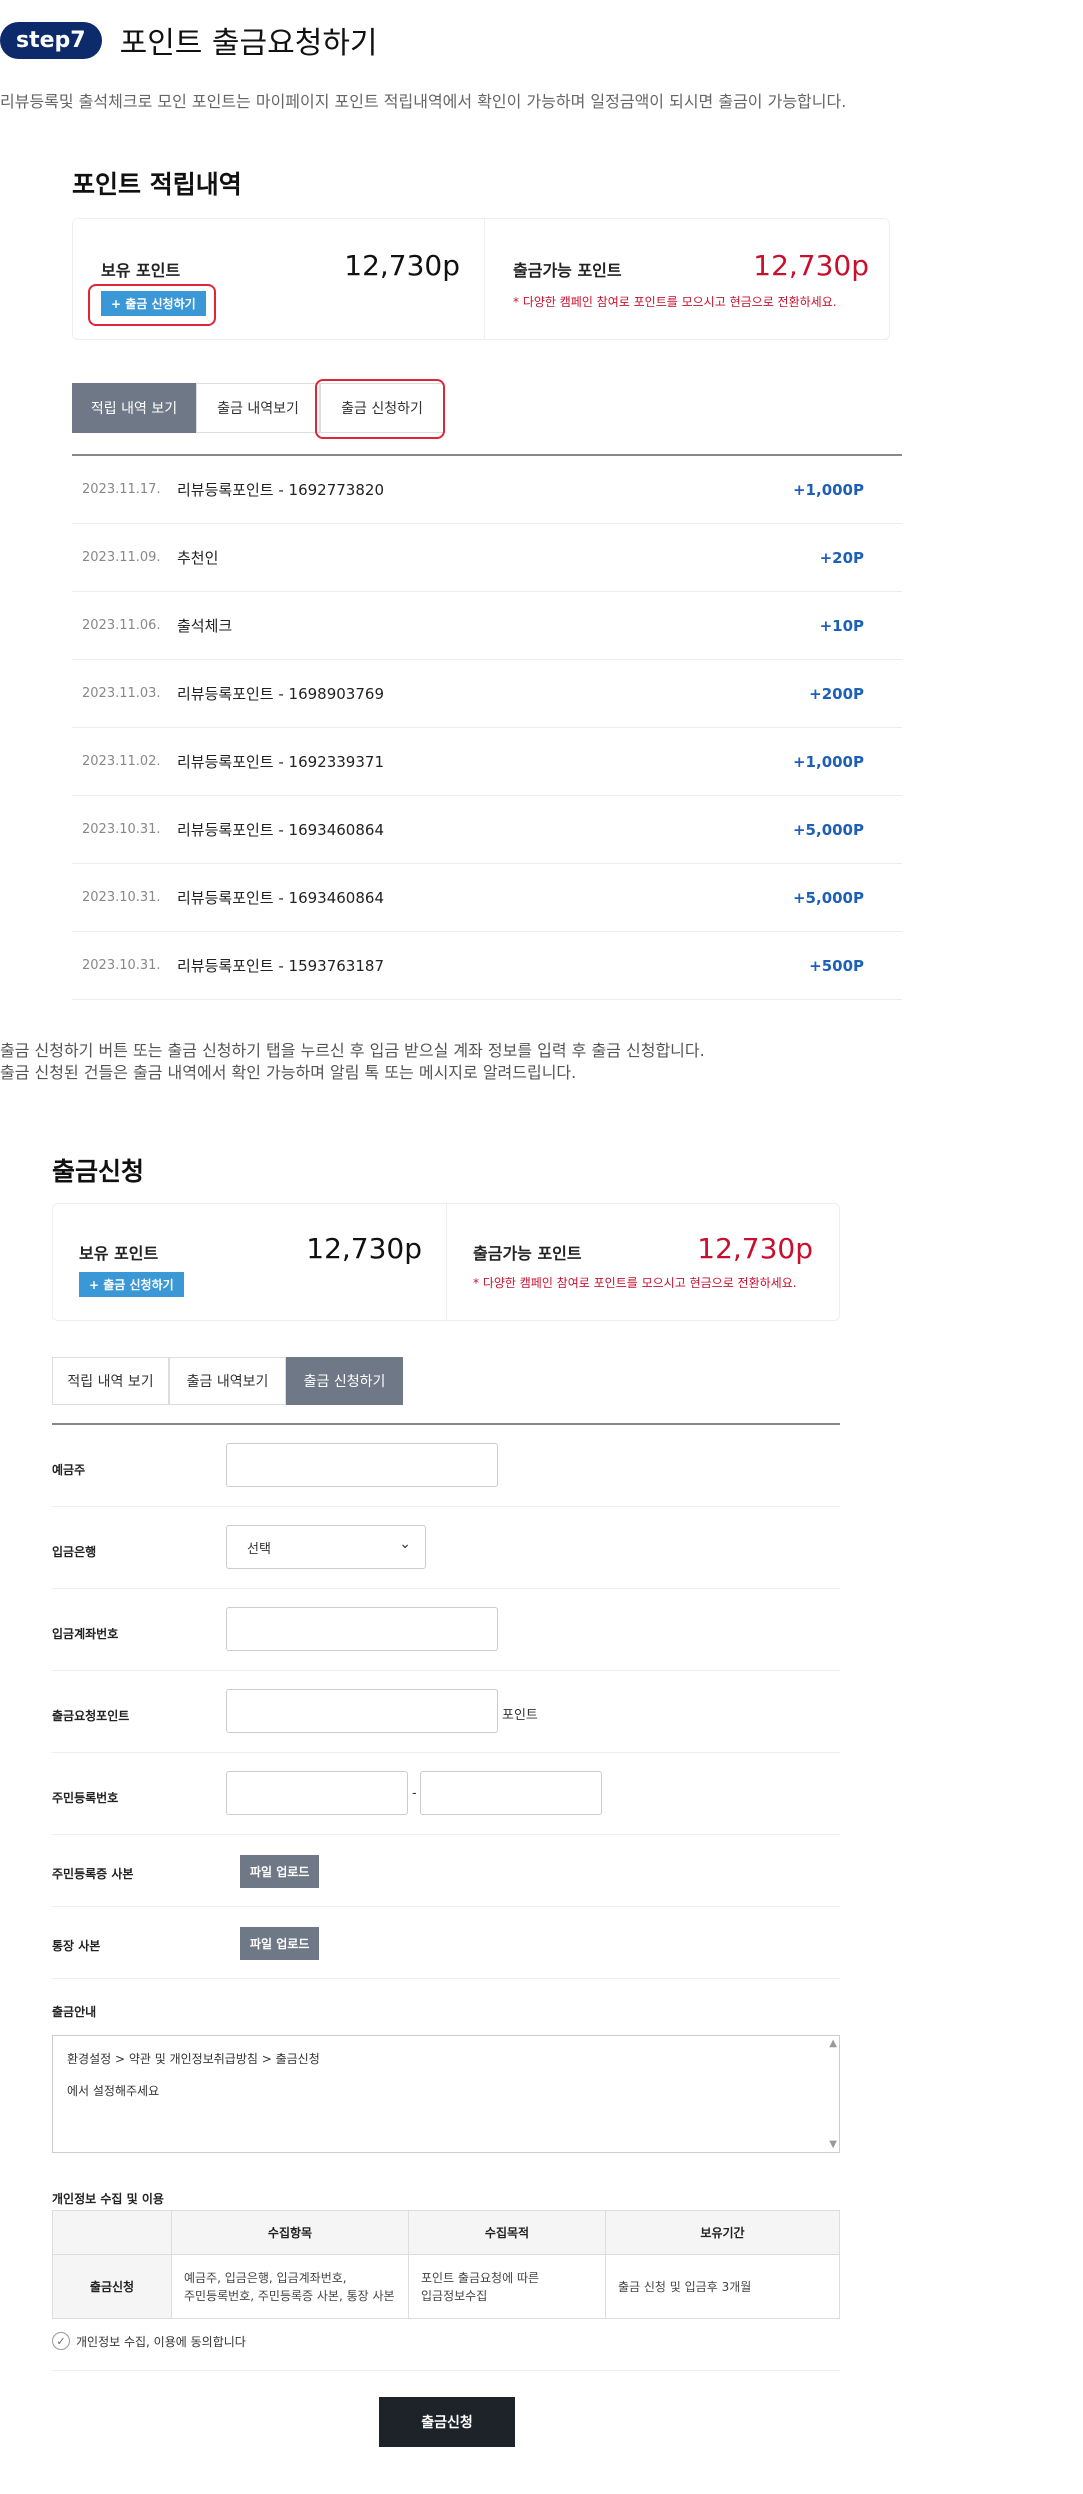  Describe the element at coordinates (317, 1793) in the screenshot. I see `rrn-front-input` at that location.